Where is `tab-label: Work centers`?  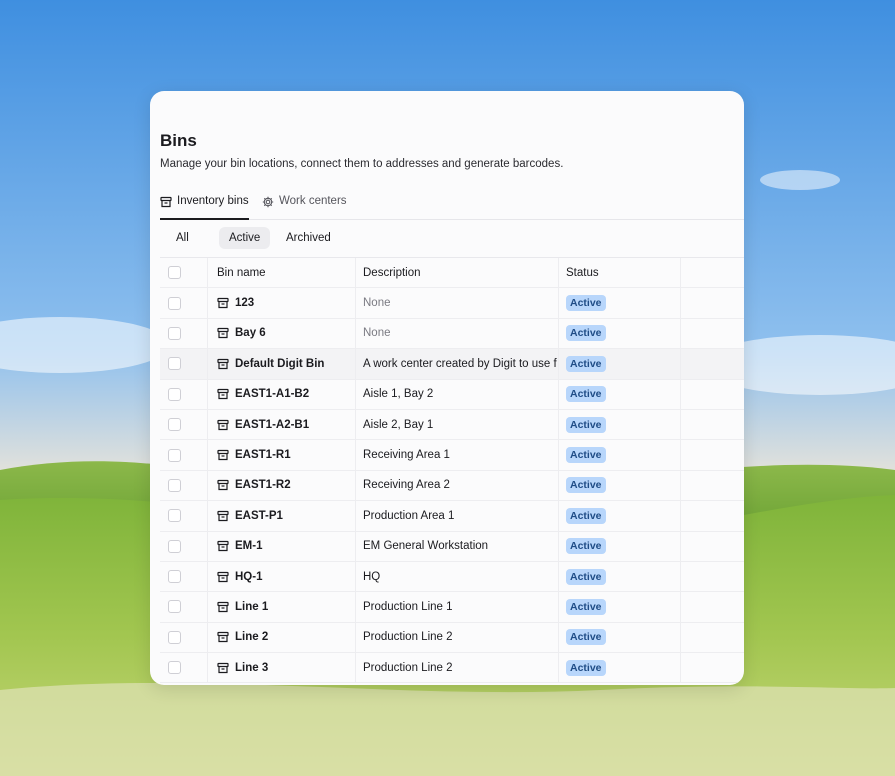 tab-label: Work centers is located at coordinates (313, 201).